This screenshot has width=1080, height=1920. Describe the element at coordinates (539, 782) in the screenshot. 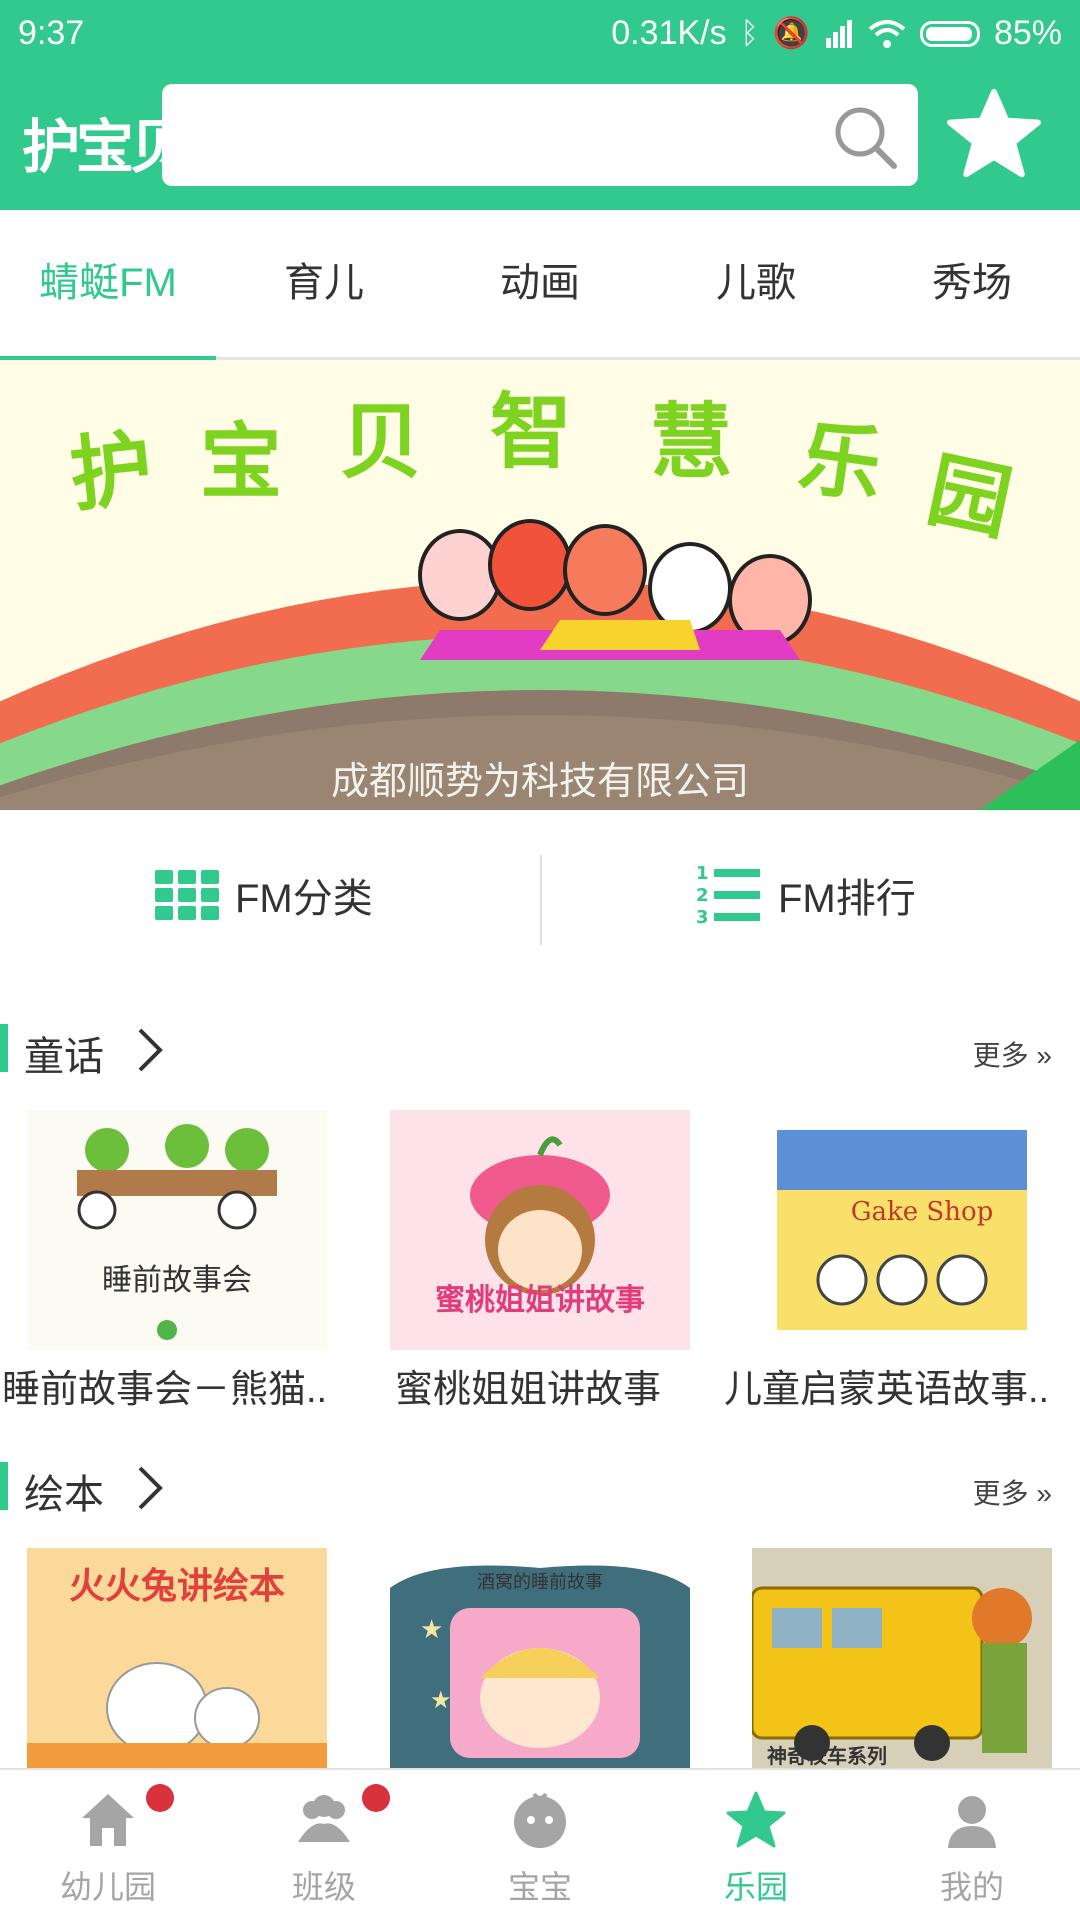

I see `banner-company: 成都顺势为科技有限公司` at that location.